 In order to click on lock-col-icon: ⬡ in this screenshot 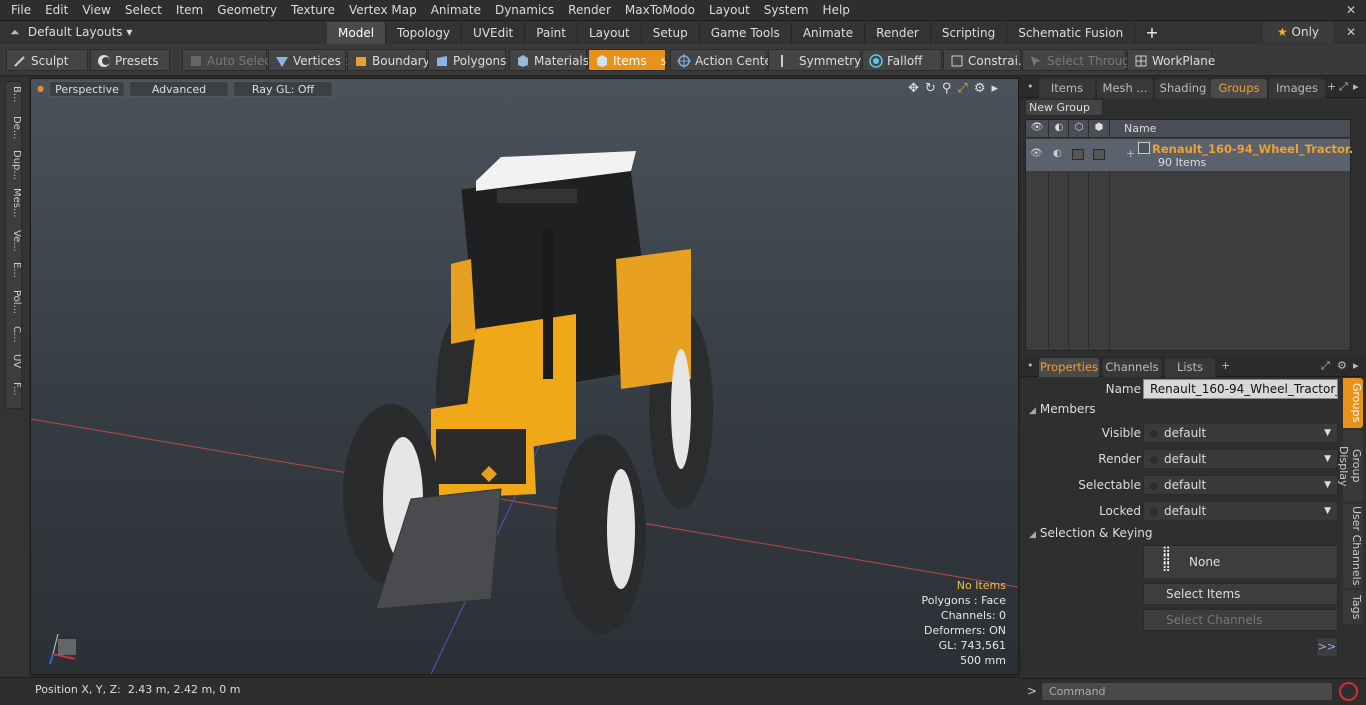, I will do `click(1079, 129)`.